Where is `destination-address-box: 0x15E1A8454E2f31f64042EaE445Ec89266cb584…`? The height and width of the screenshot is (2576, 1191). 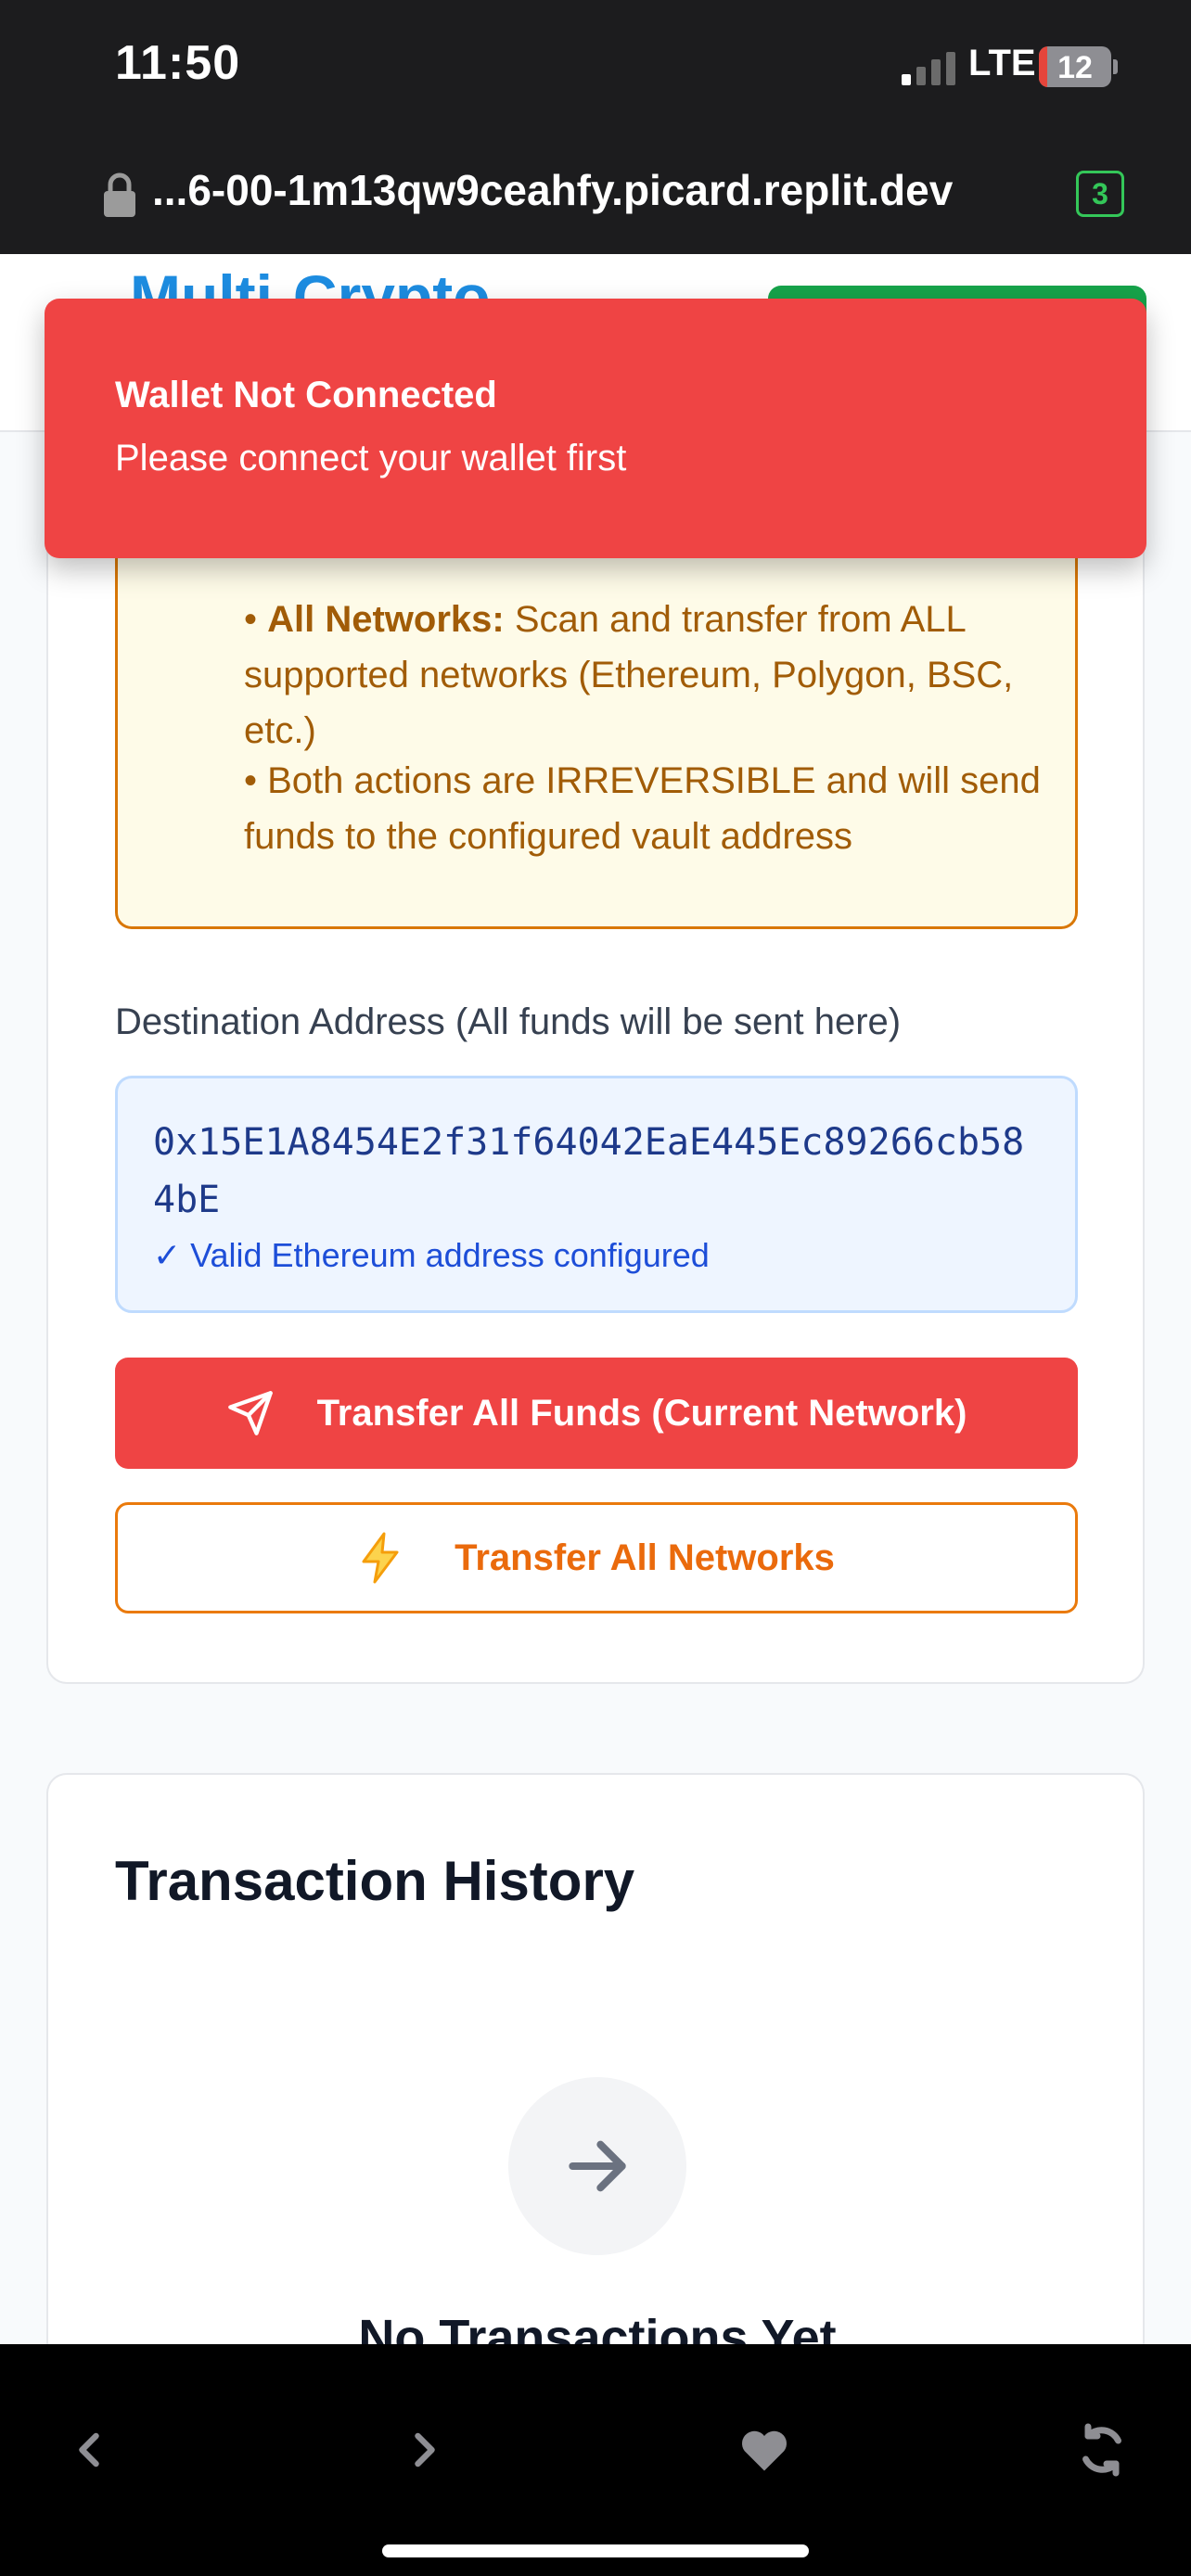 destination-address-box: 0x15E1A8454E2f31f64042EaE445Ec89266cb584… is located at coordinates (597, 1194).